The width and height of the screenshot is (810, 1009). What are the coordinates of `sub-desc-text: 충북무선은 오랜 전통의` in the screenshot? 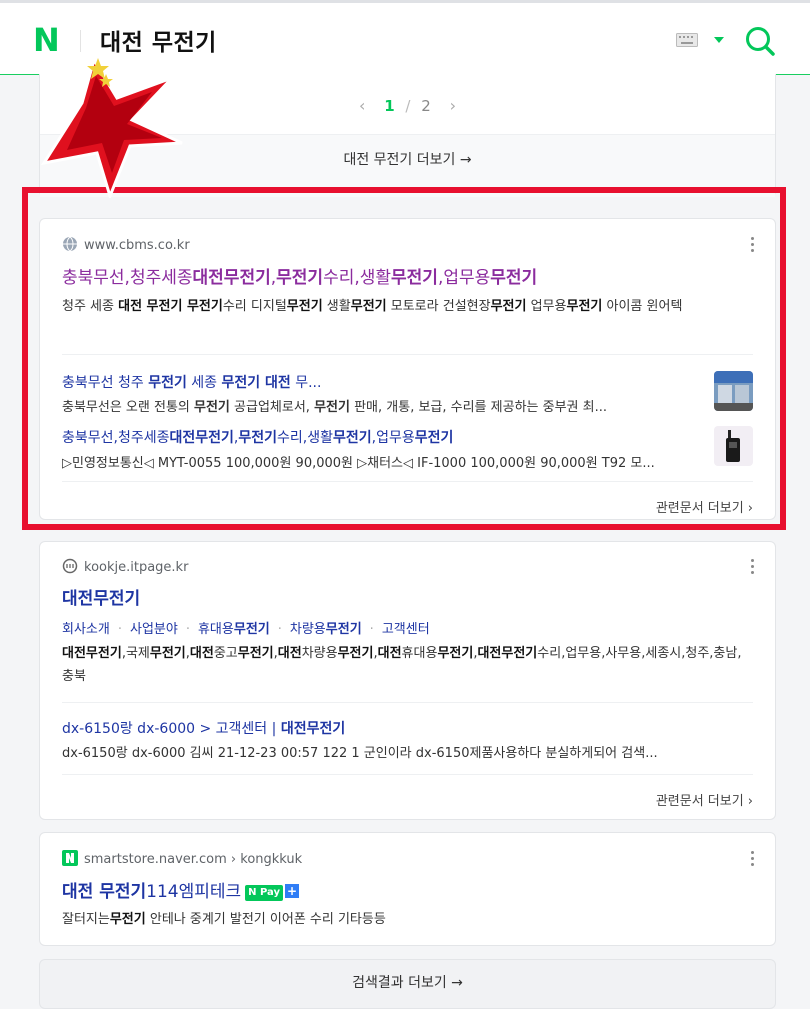 It's located at (128, 407).